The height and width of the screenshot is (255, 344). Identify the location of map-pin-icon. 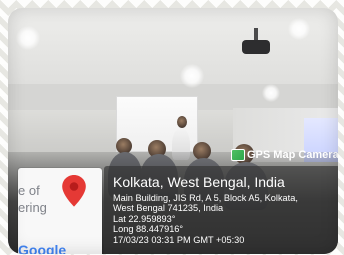
(74, 191).